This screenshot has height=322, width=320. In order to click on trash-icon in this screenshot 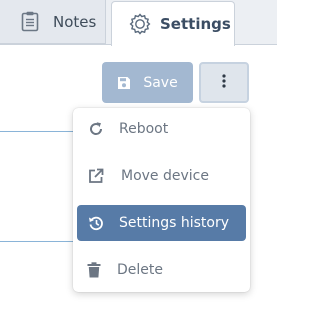, I will do `click(94, 270)`.